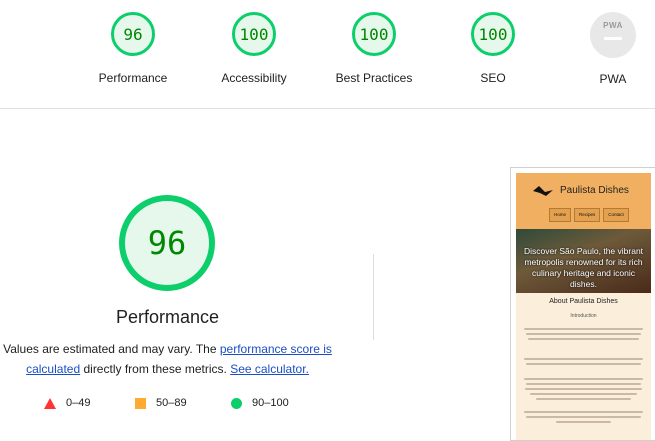  What do you see at coordinates (254, 34) in the screenshot?
I see `gauge-score-accessibility: 100` at bounding box center [254, 34].